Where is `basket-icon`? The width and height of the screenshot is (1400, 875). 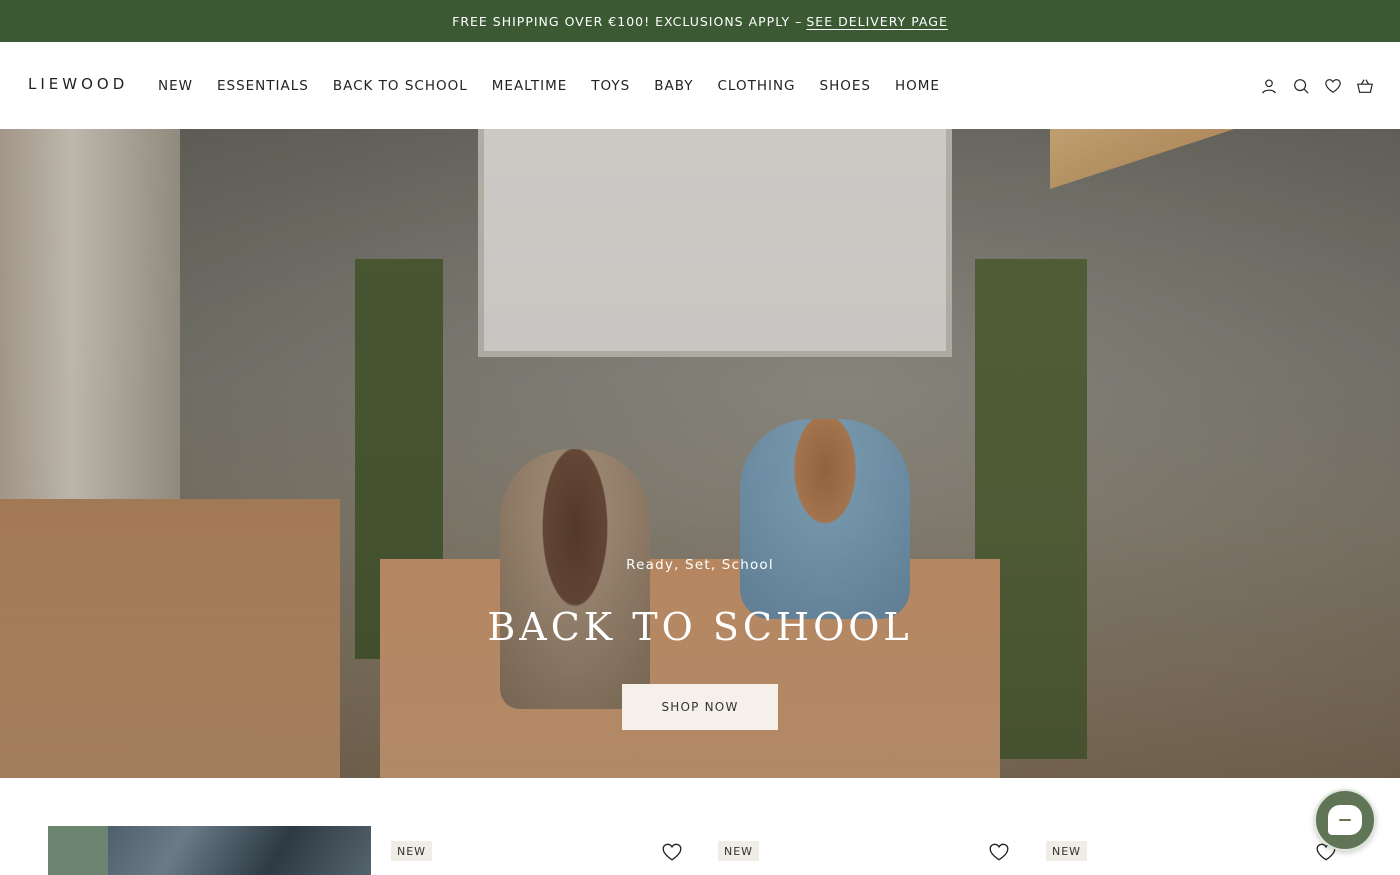 basket-icon is located at coordinates (1365, 86).